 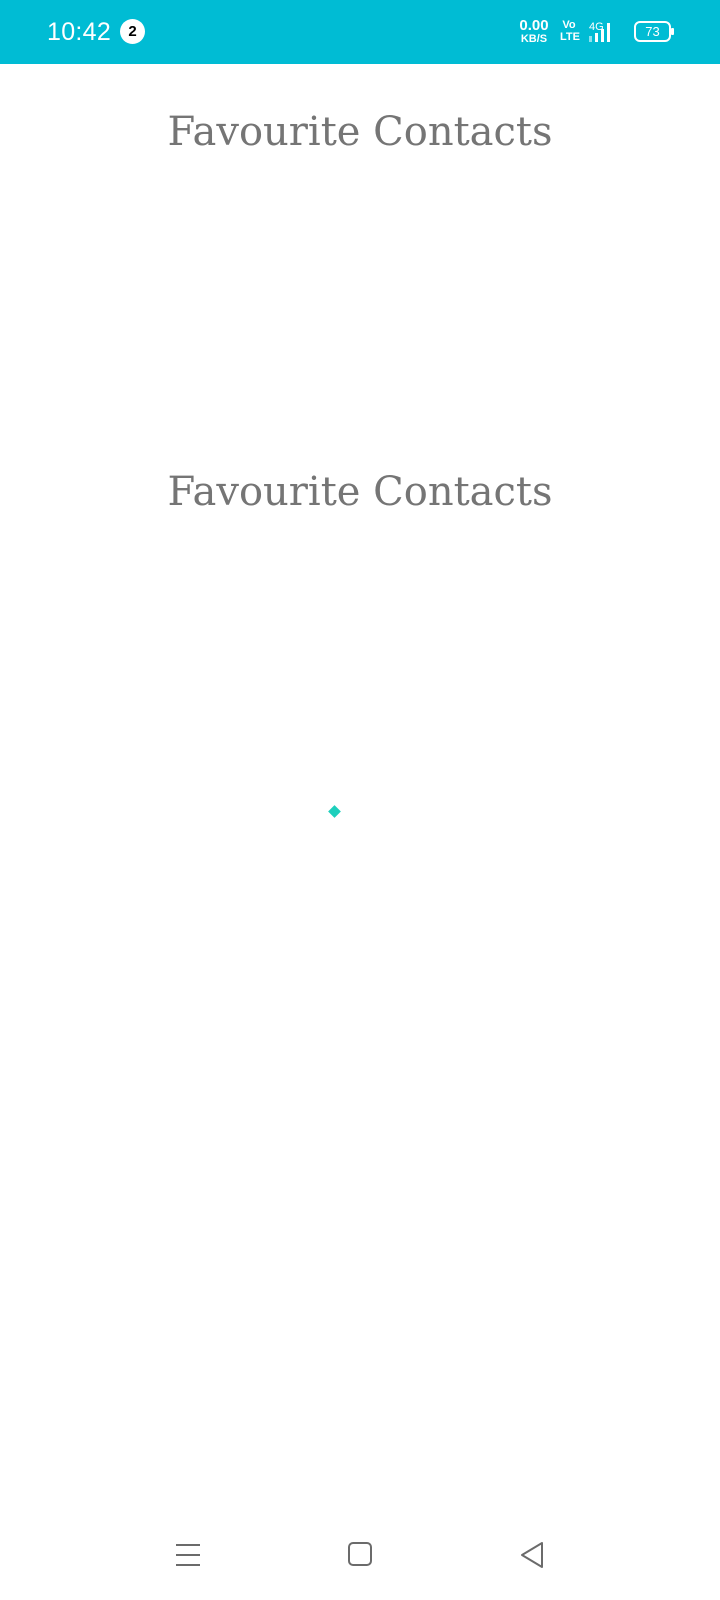 I want to click on cellular-signal-icon: 4G, so click(x=599, y=31).